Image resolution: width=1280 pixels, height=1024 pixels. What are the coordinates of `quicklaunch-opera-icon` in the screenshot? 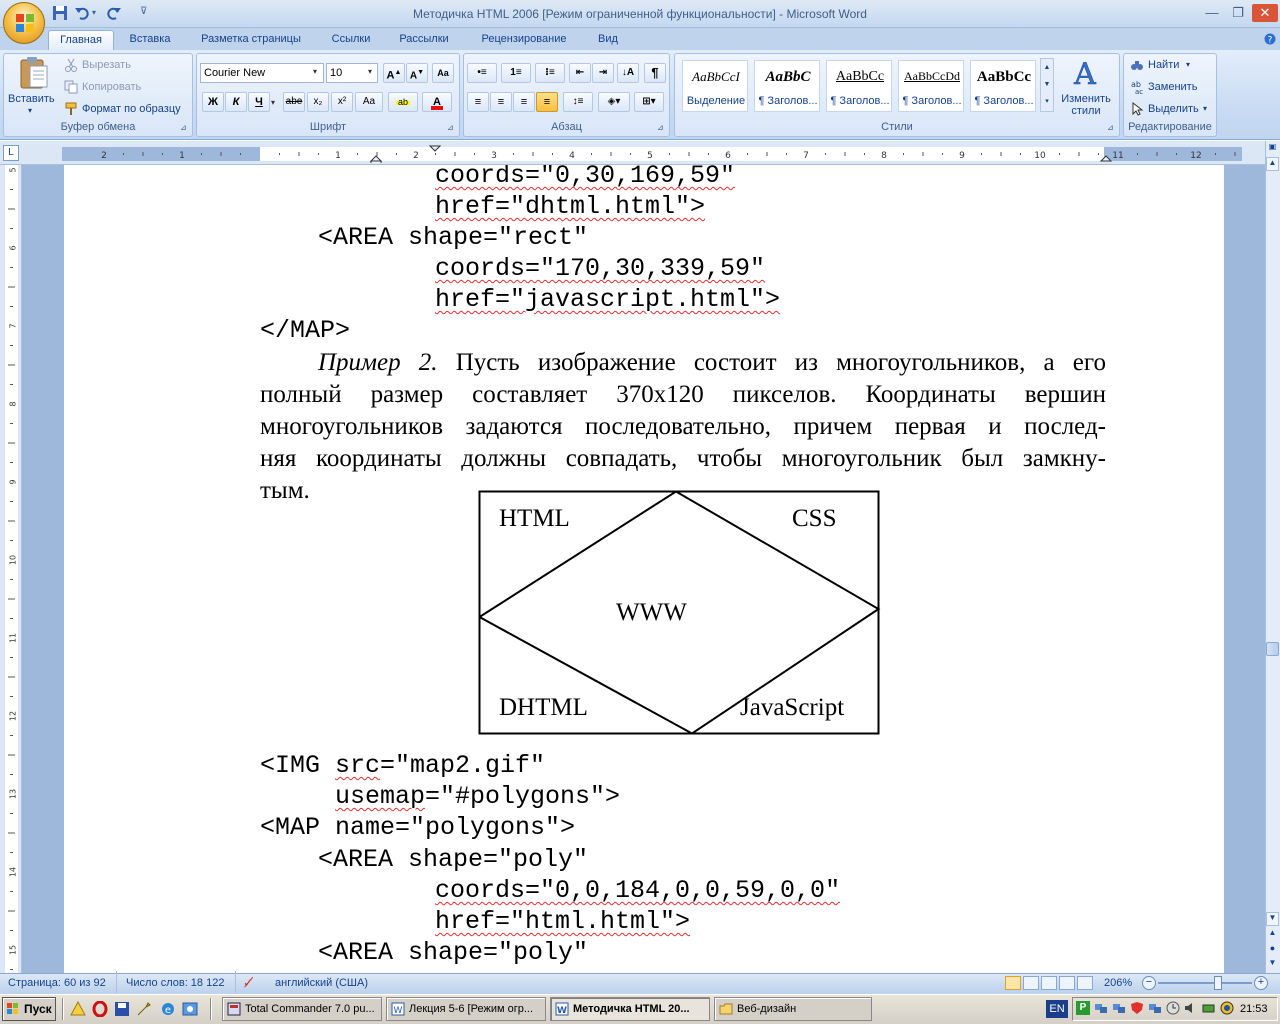 It's located at (100, 1009).